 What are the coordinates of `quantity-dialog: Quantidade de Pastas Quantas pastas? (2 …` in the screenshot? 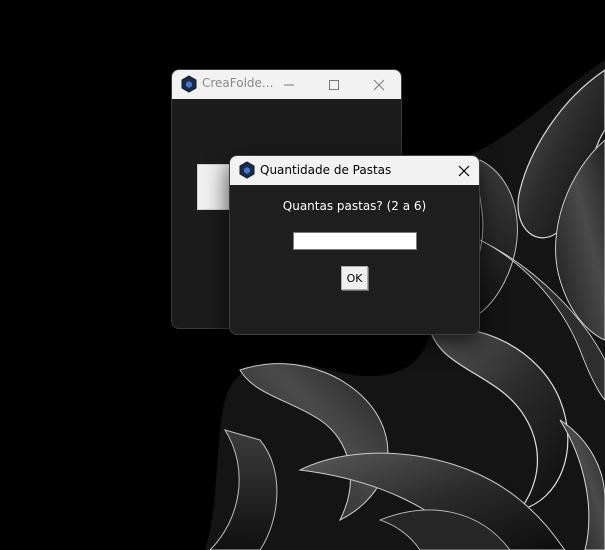 It's located at (354, 245).